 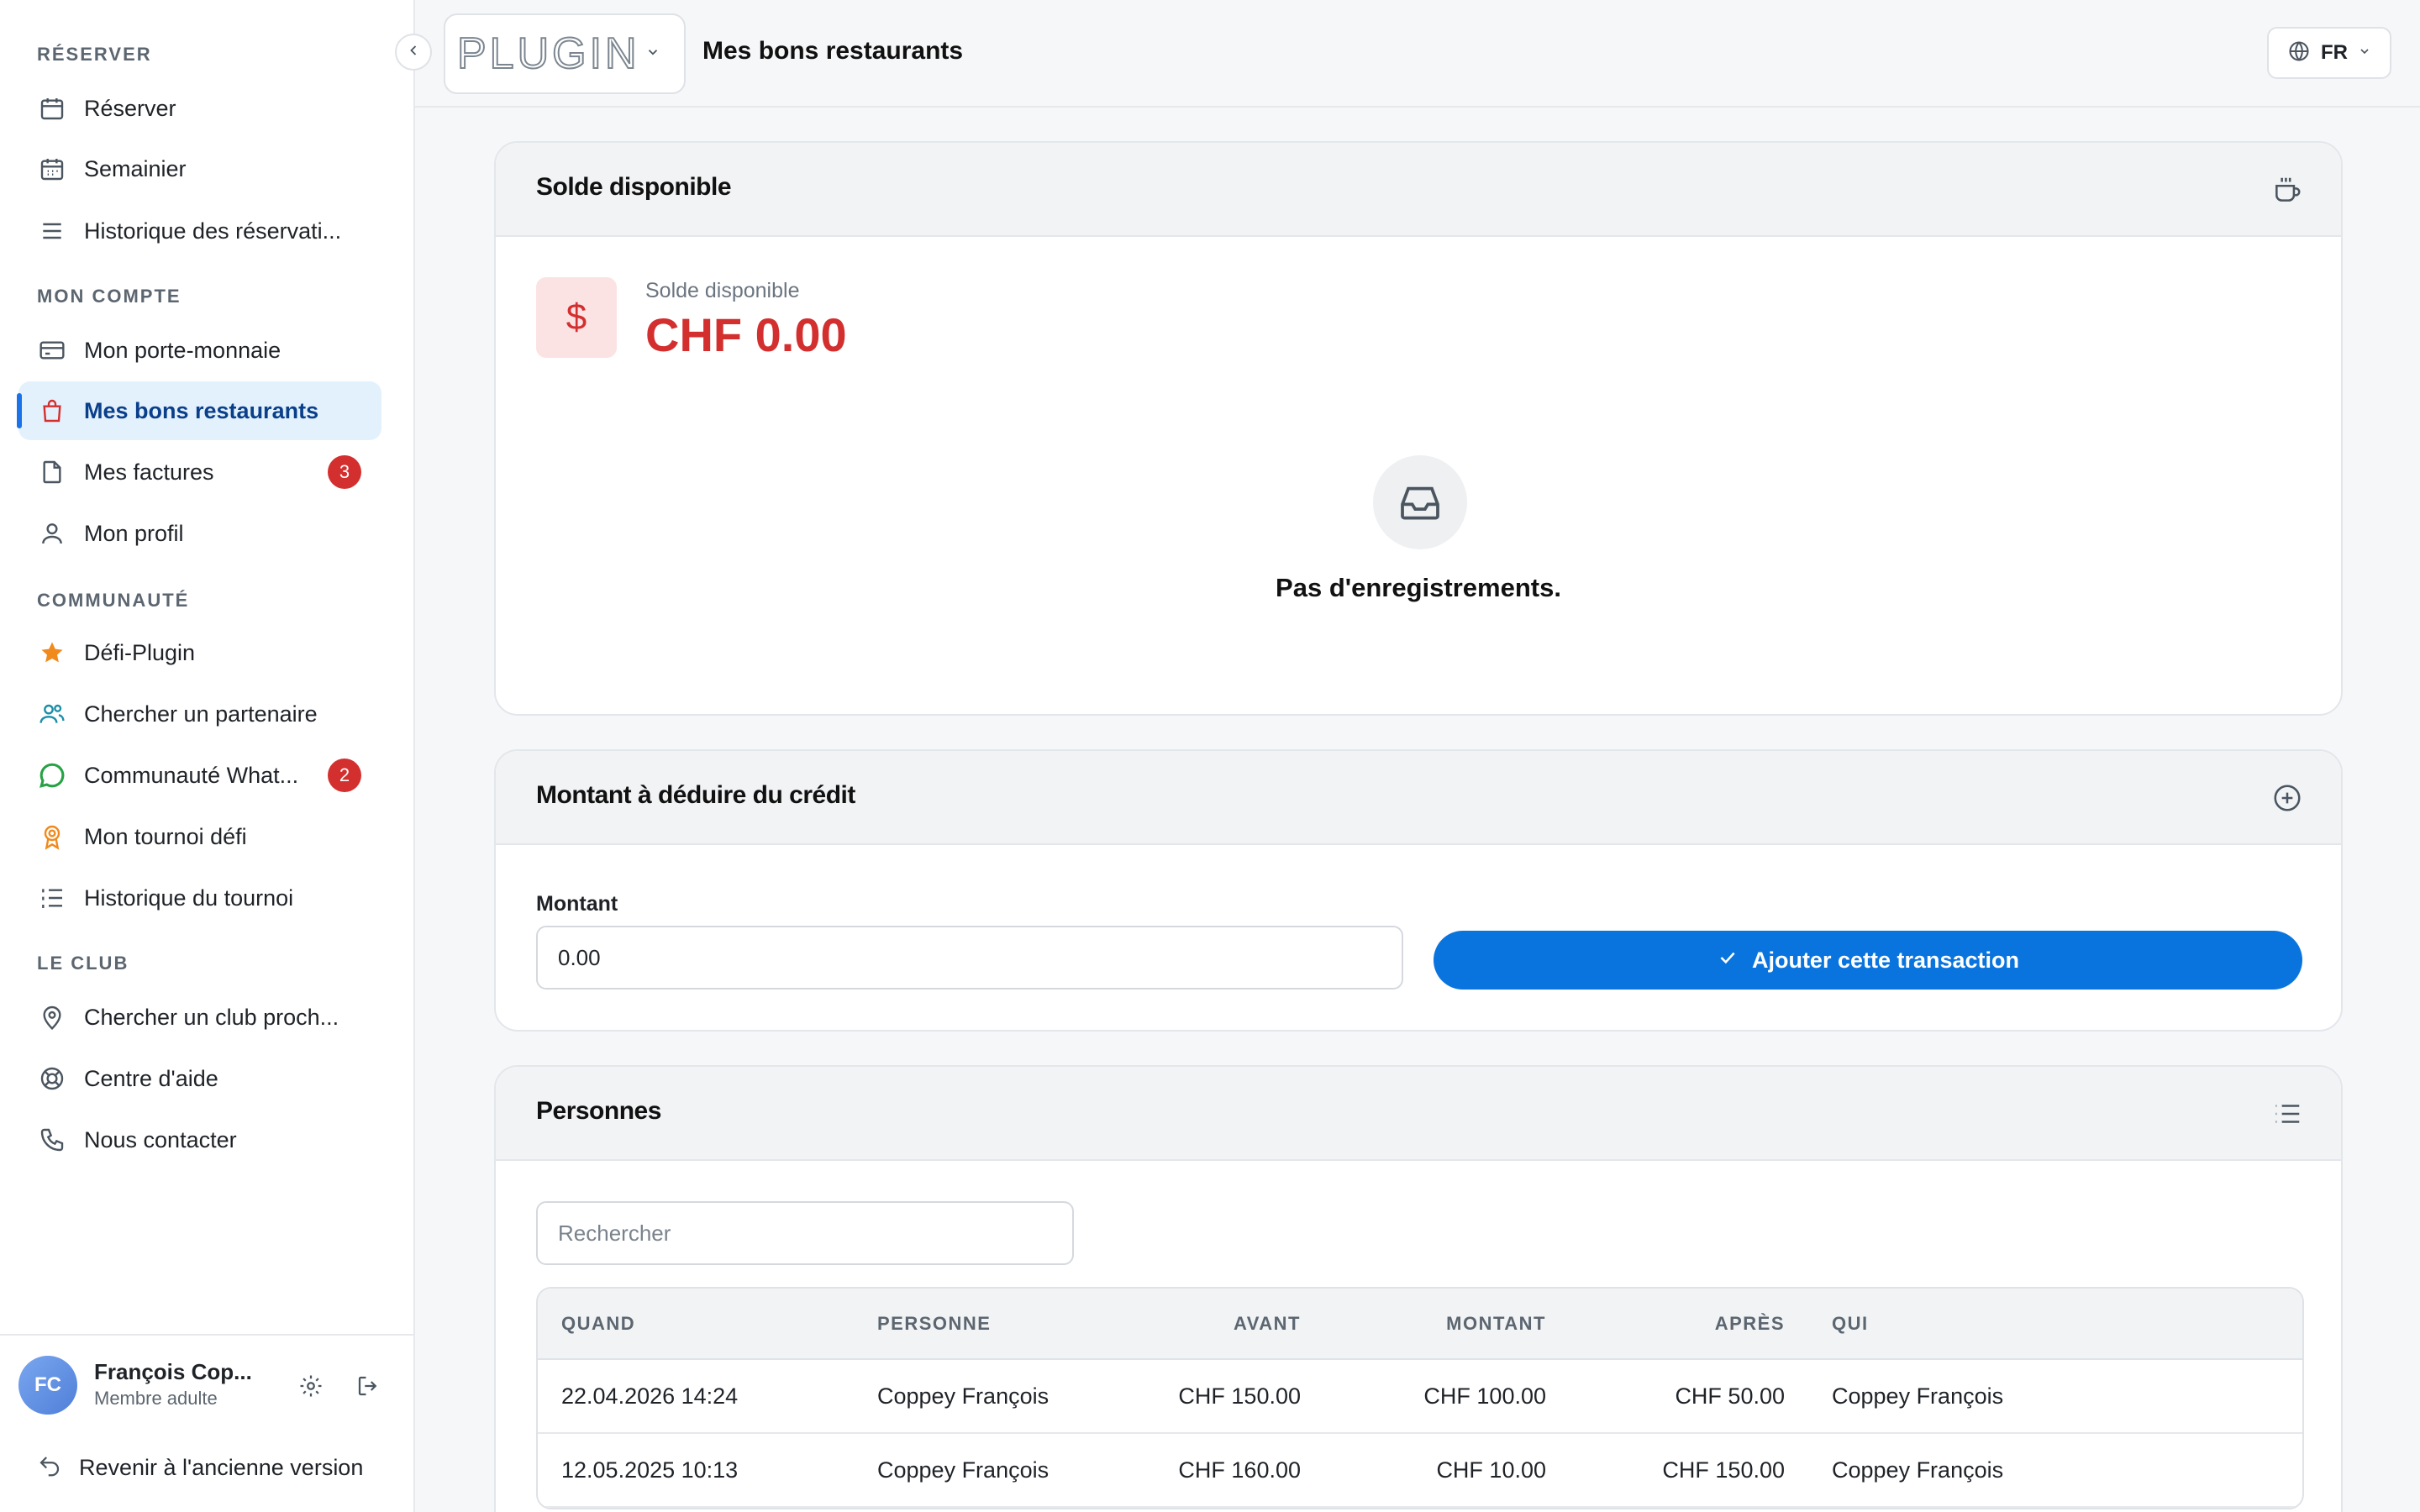 What do you see at coordinates (833, 51) in the screenshot?
I see `page-title: Mes bons restaurants` at bounding box center [833, 51].